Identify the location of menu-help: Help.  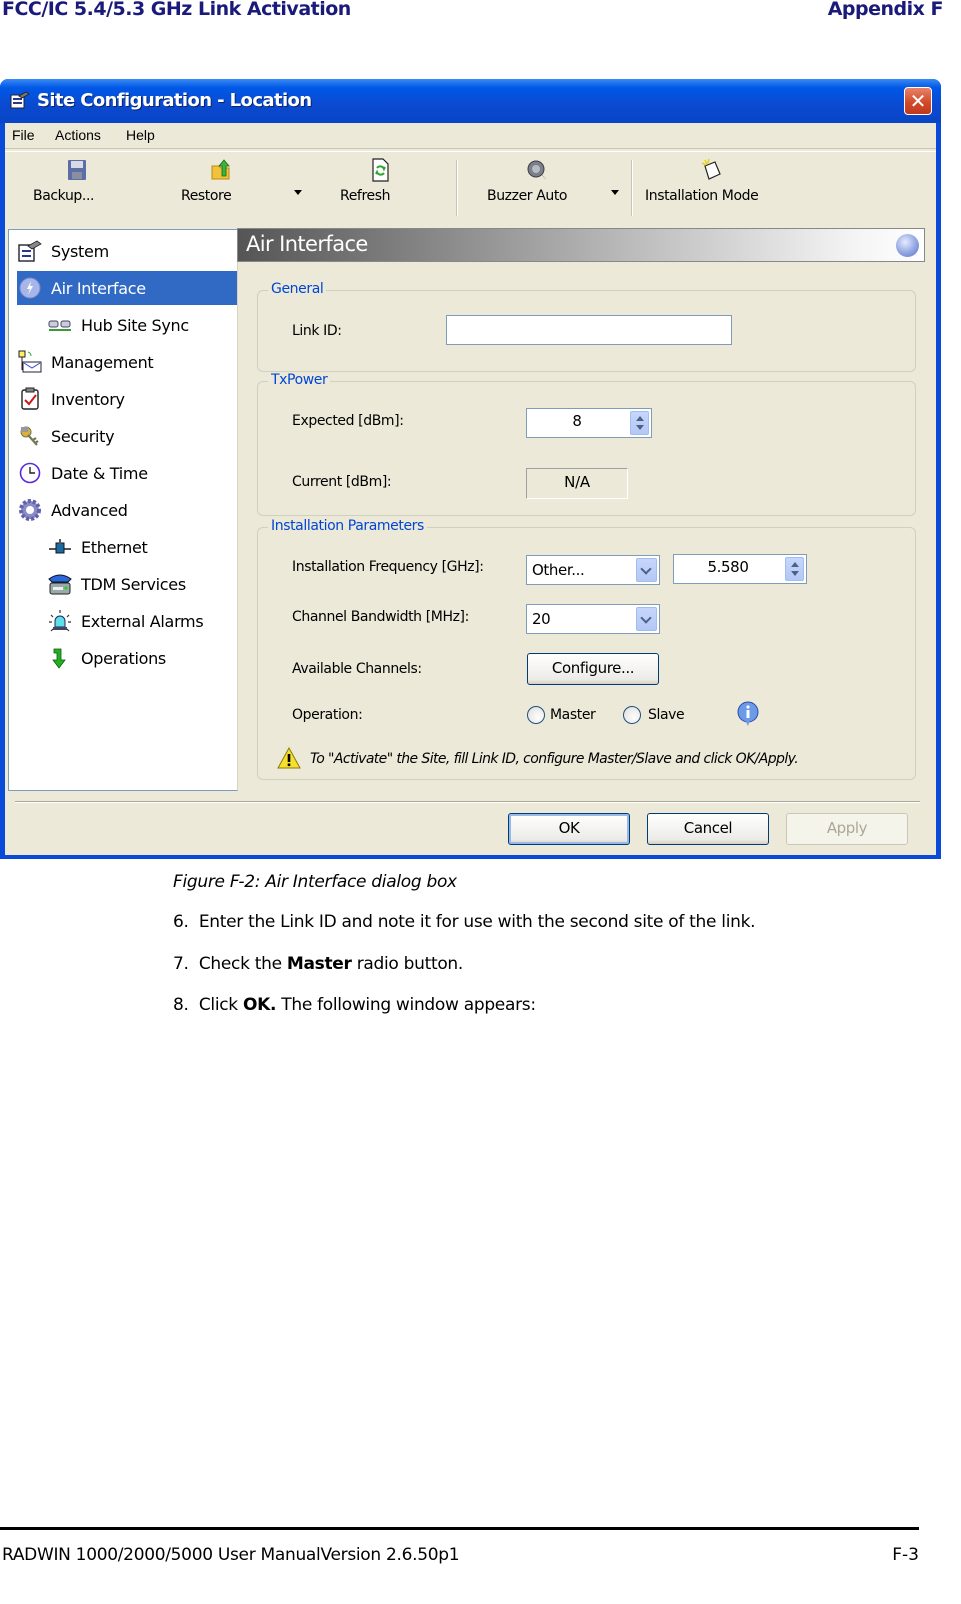
(140, 135).